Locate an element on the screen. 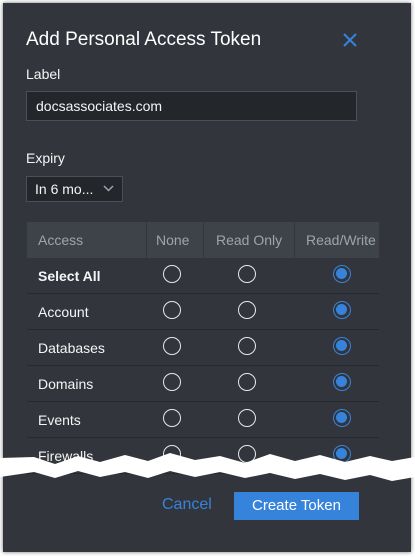 The width and height of the screenshot is (415, 557). dialog-title: Add Personal Access Token is located at coordinates (144, 39).